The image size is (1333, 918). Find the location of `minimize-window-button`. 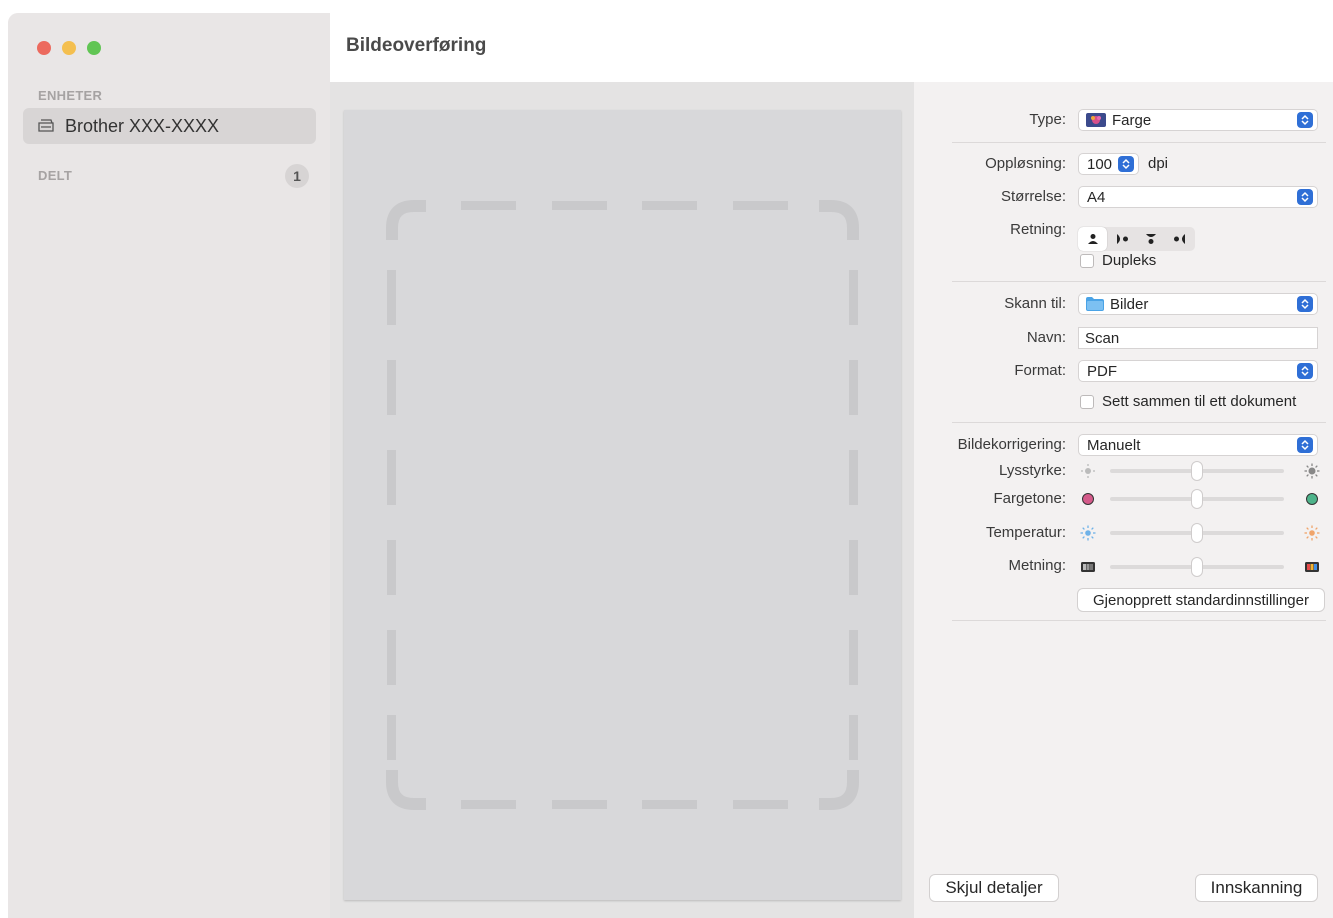

minimize-window-button is located at coordinates (69, 48).